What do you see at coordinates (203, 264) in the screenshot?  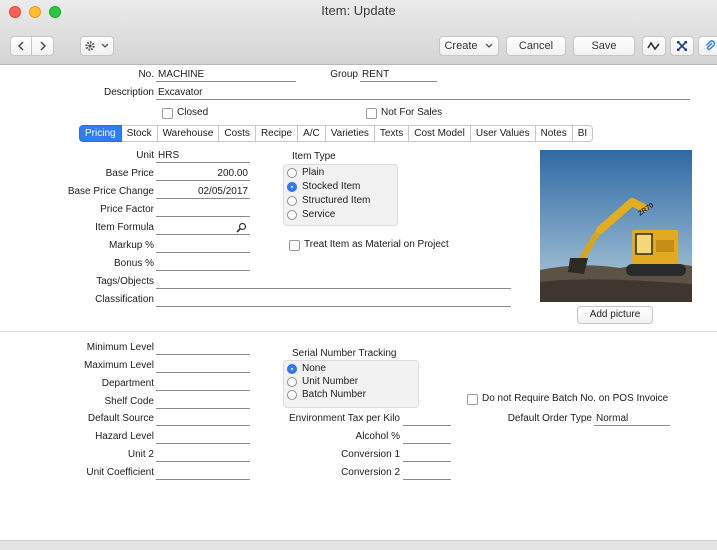 I see `bonus-field` at bounding box center [203, 264].